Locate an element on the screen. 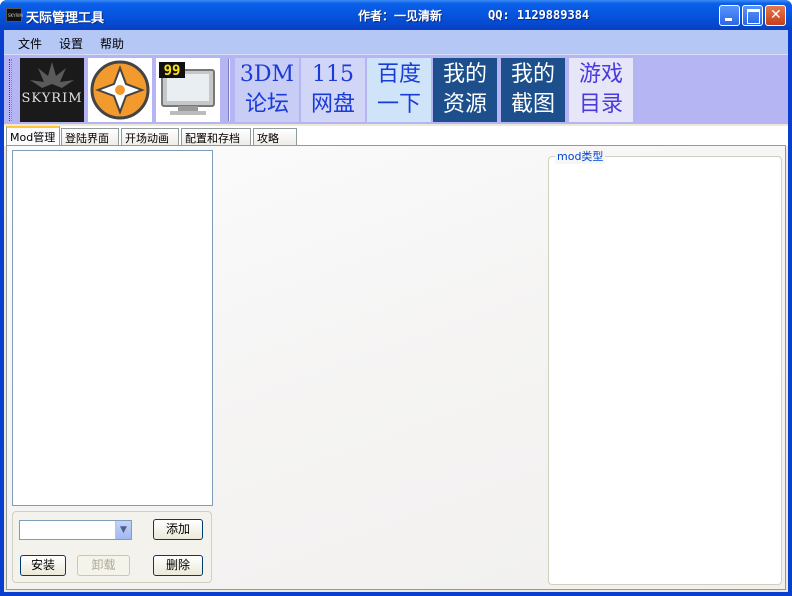 The image size is (792, 596). title-bar: SKYRIM 天际管理工具 作者：一见清新 QQ: 1129889384 ✕ is located at coordinates (396, 15).